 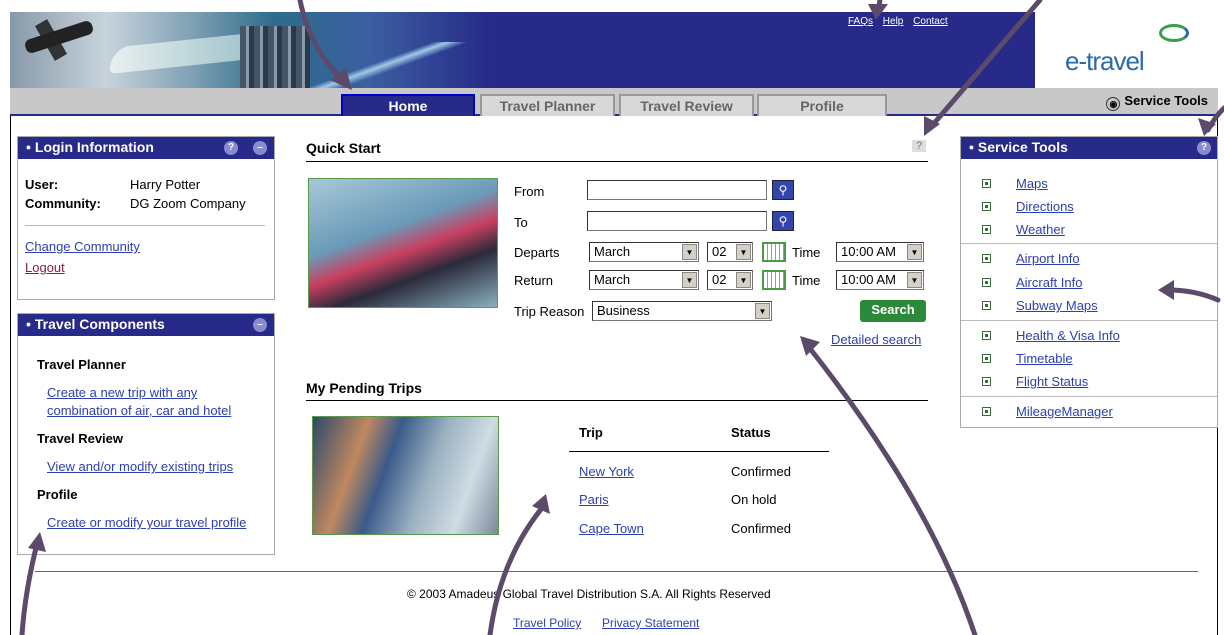 I want to click on service-tools-label: Service Tools, so click(x=1166, y=100).